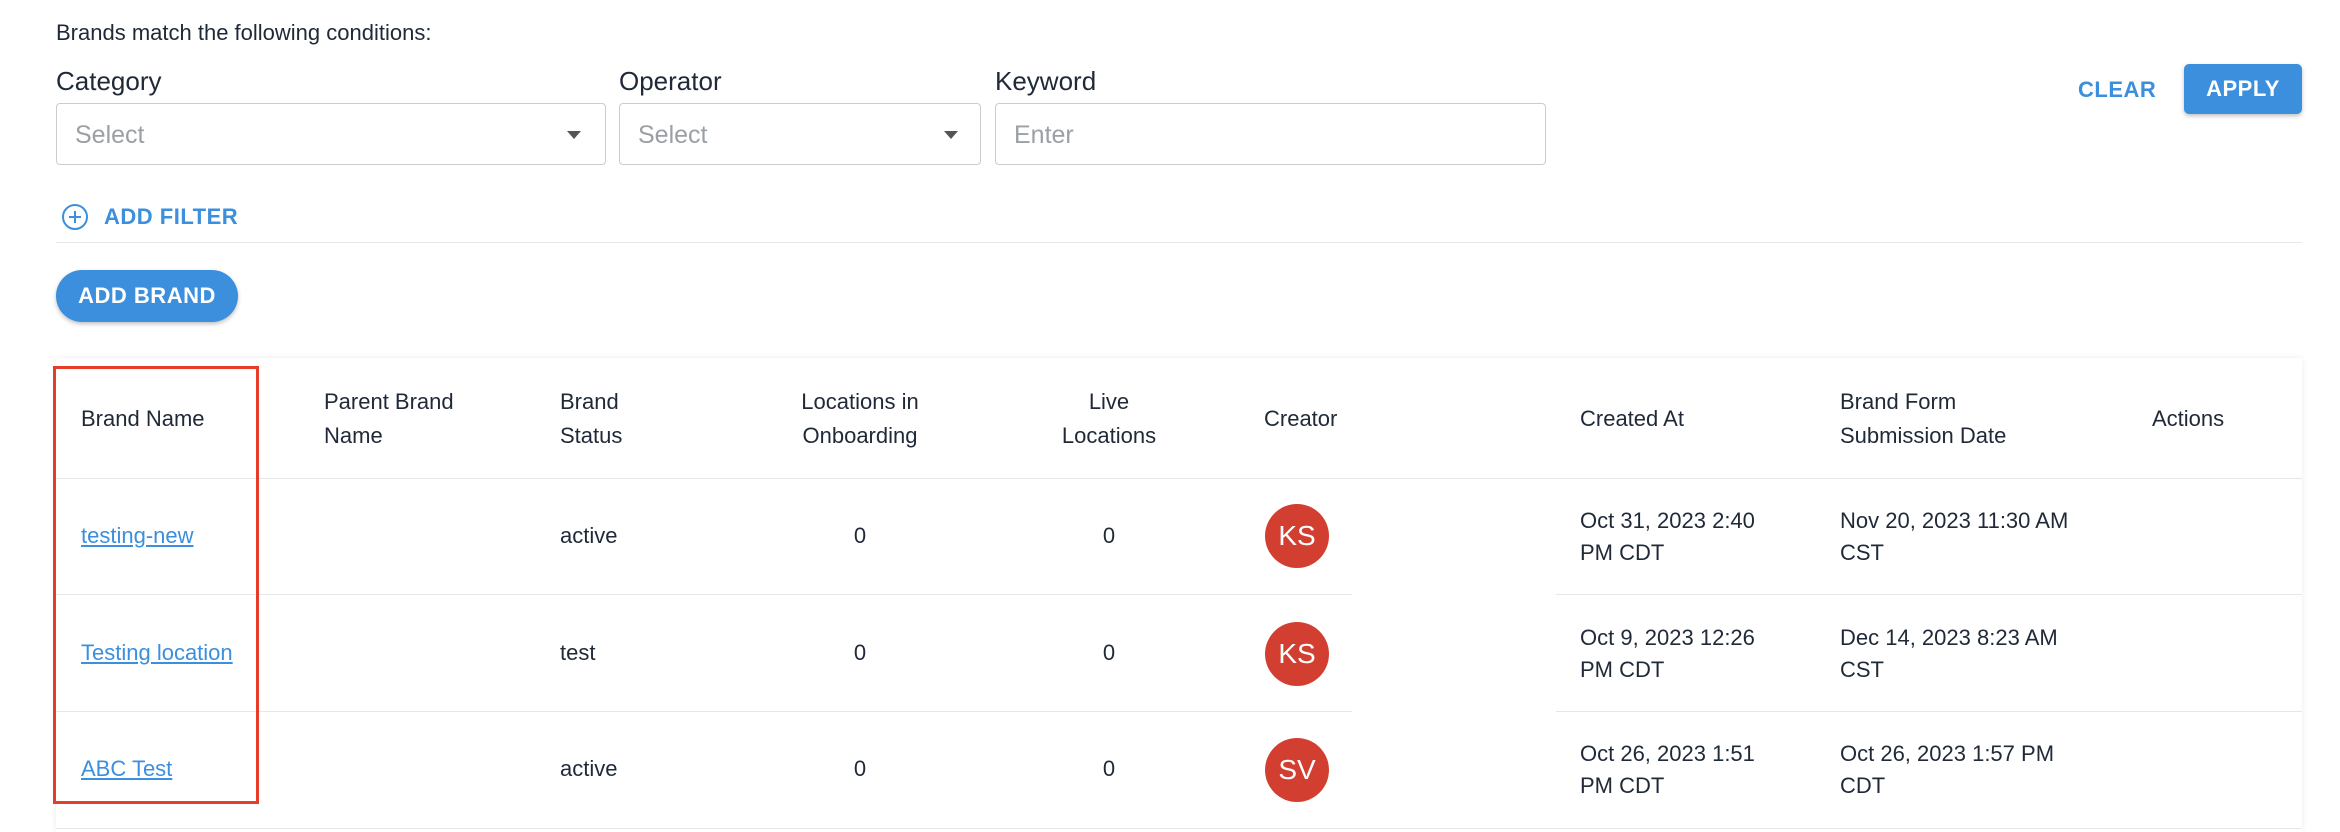 Image resolution: width=2340 pixels, height=832 pixels. I want to click on header-brand-status: Brand Status, so click(591, 419).